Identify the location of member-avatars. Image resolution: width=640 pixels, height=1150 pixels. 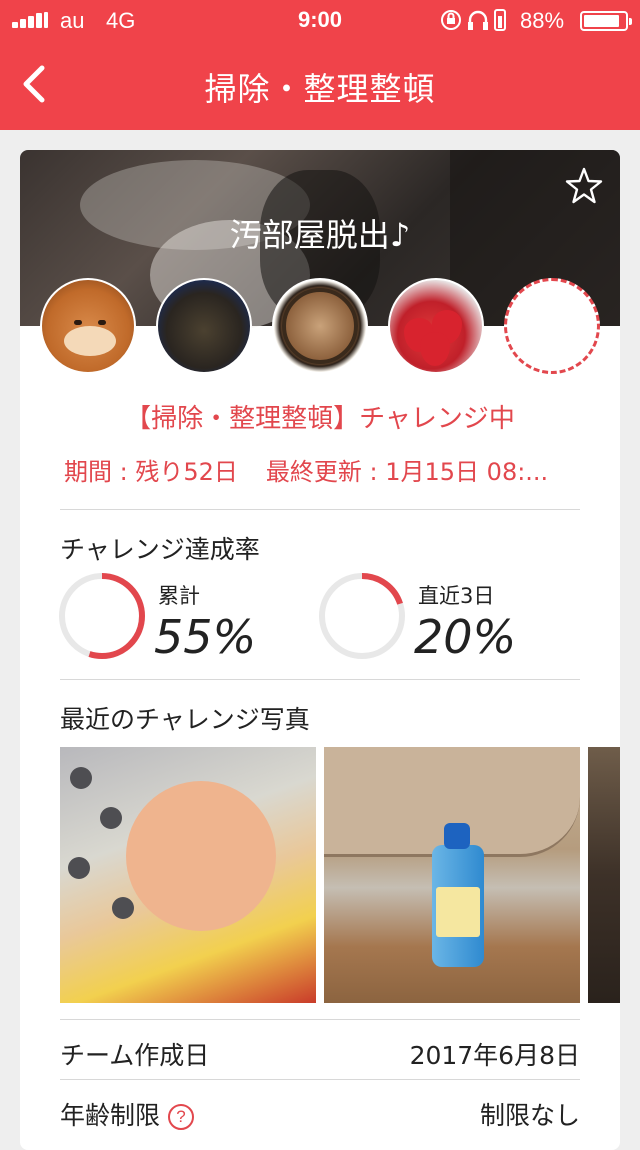
(325, 326).